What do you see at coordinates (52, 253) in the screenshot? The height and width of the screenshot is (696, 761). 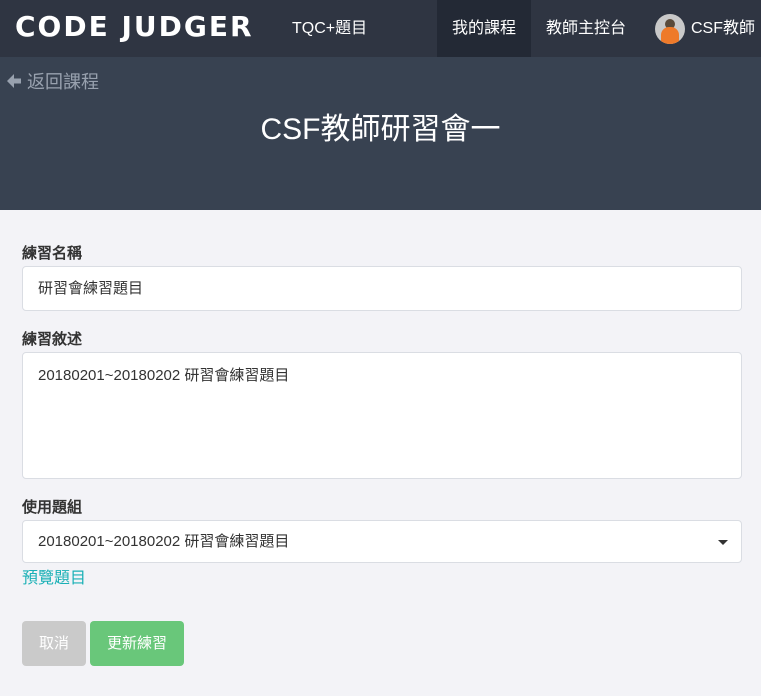 I see `exercise-name-label: 練習名稱` at bounding box center [52, 253].